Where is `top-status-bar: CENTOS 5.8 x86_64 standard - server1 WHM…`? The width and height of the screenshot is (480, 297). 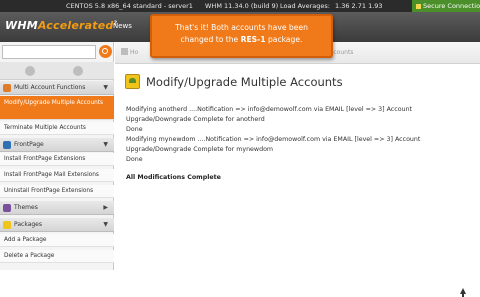
top-status-bar: CENTOS 5.8 x86_64 standard - server1 WHM… is located at coordinates (240, 6).